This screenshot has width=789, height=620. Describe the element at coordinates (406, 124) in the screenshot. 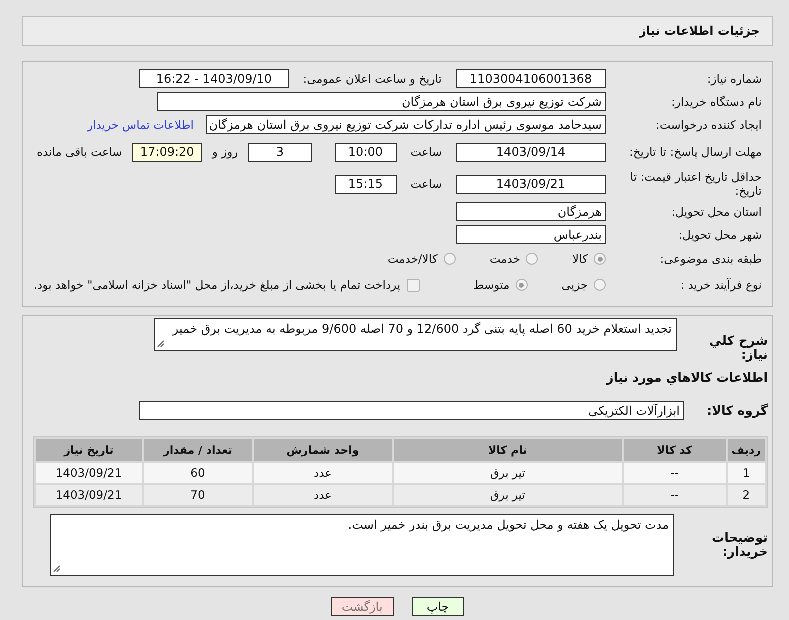

I see `requester-field: سیدحامد موسوی رئیس اداره تدارکات شرکت توزیع نیروی برق استان هرمزگان` at that location.